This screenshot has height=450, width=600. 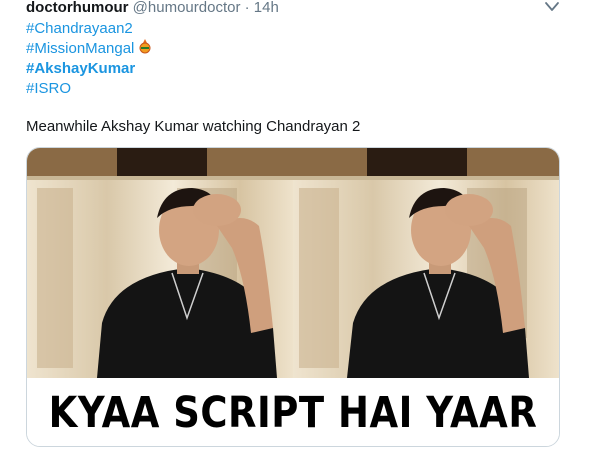 What do you see at coordinates (89, 29) in the screenshot?
I see `hashtag-link: #Chandrayaan2` at bounding box center [89, 29].